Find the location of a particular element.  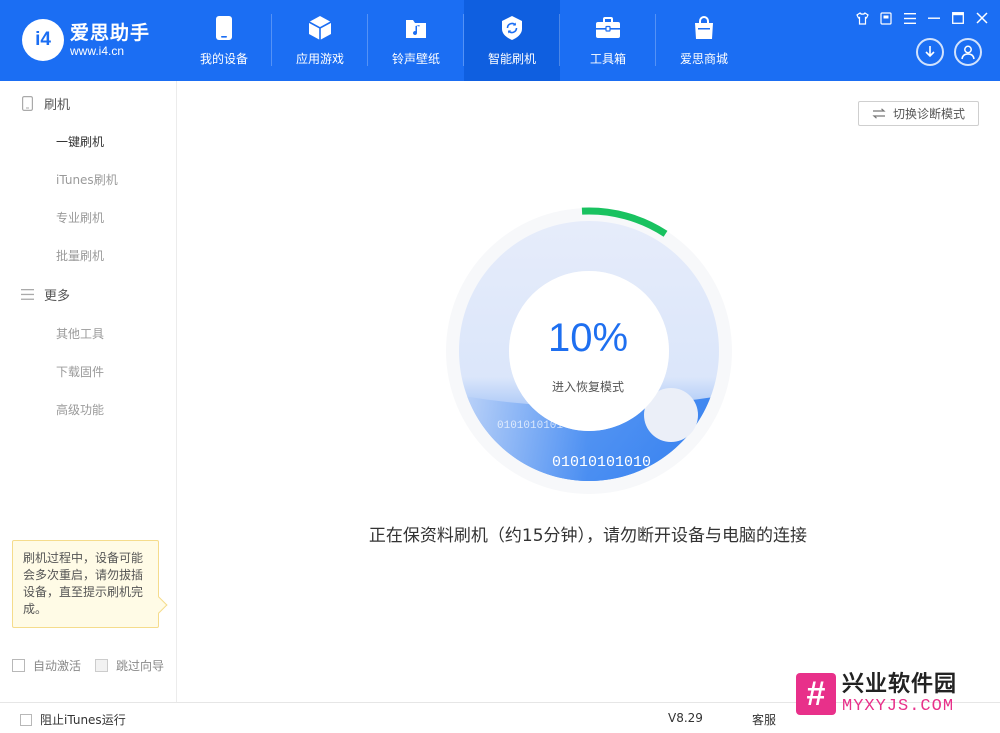

auto-activate-checkbox: 自动激活 is located at coordinates (46, 665).